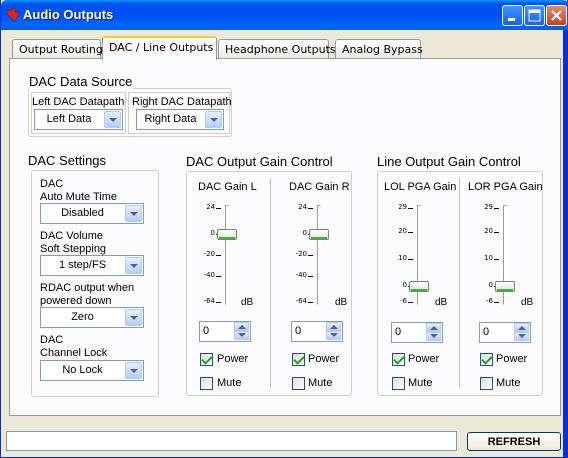 This screenshot has width=568, height=458. Describe the element at coordinates (92, 213) in the screenshot. I see `auto-mute-select: Disabled` at that location.